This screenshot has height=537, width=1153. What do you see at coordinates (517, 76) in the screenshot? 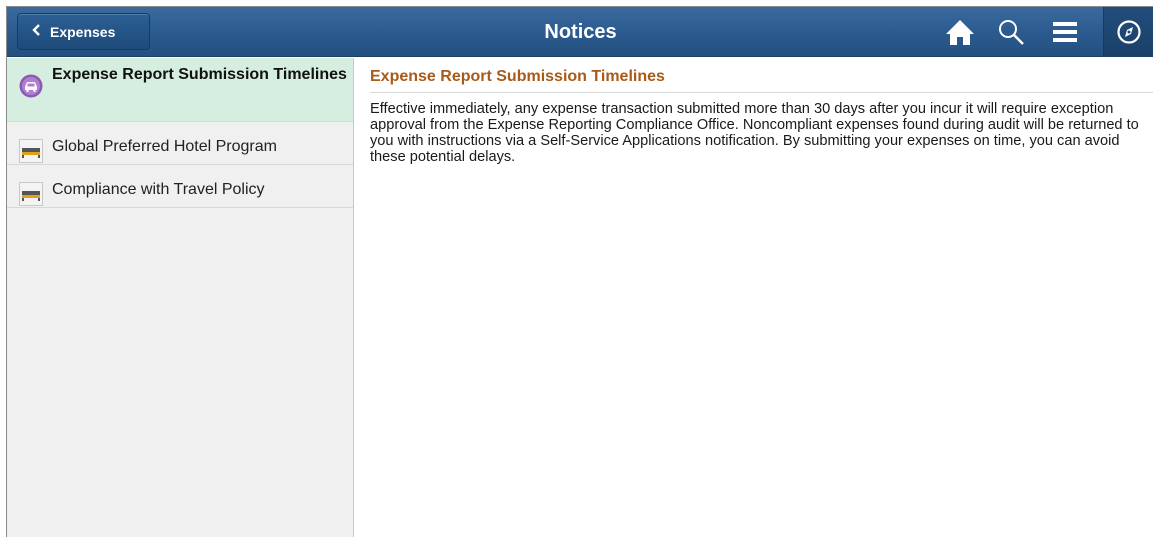
I see `notice-detail-title: Expense Report Submission Timelines` at bounding box center [517, 76].